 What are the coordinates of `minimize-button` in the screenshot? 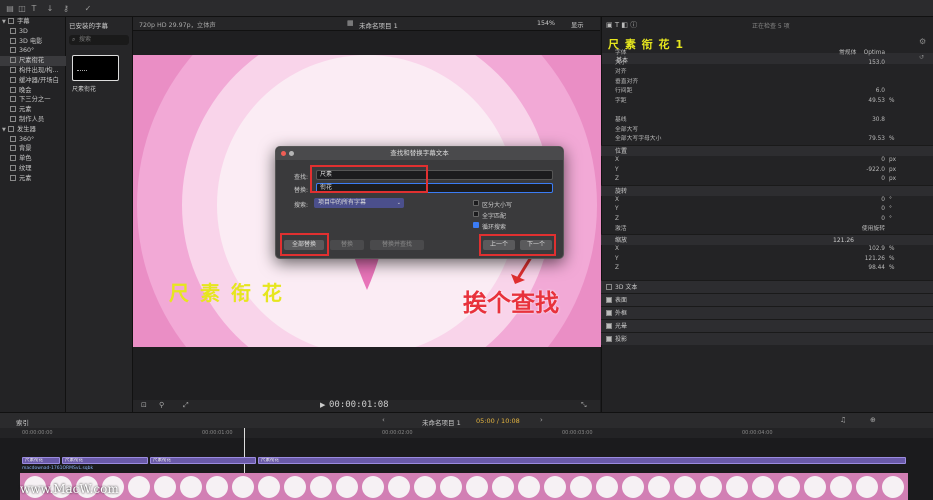 It's located at (291, 153).